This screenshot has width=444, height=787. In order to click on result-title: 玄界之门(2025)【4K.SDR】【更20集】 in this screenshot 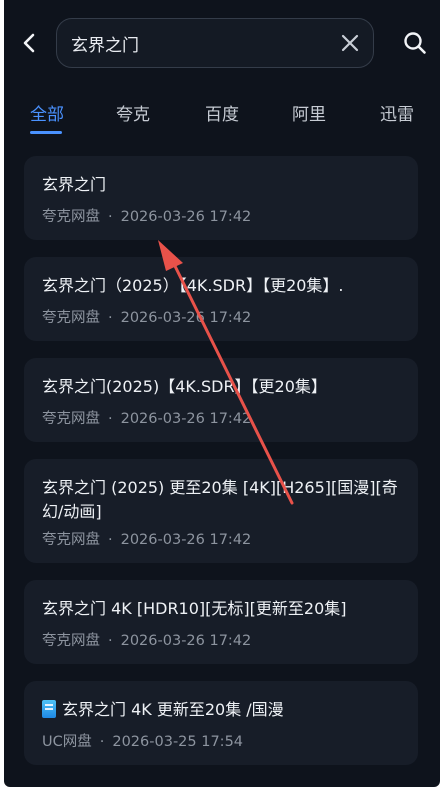, I will do `click(184, 386)`.